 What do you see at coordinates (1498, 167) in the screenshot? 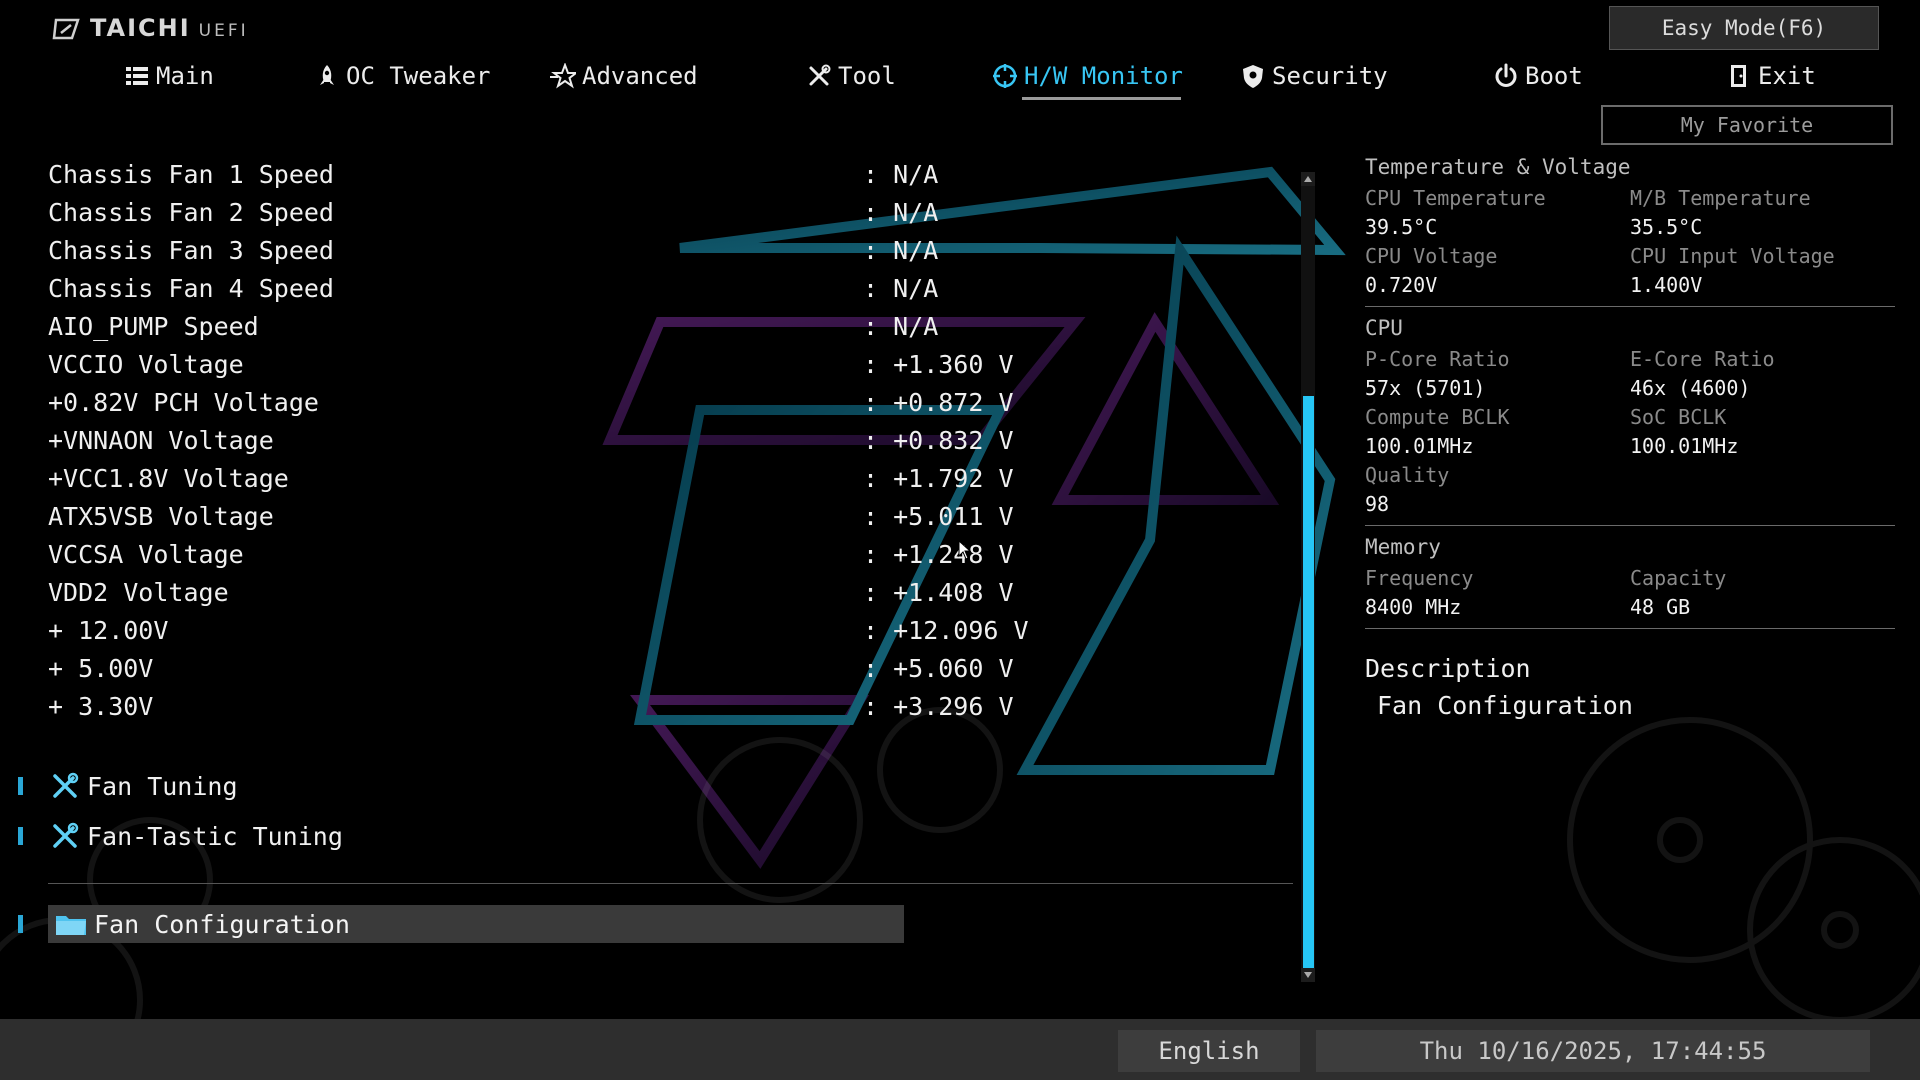
I see `temp-voltage-title: Temperature & Voltage` at bounding box center [1498, 167].